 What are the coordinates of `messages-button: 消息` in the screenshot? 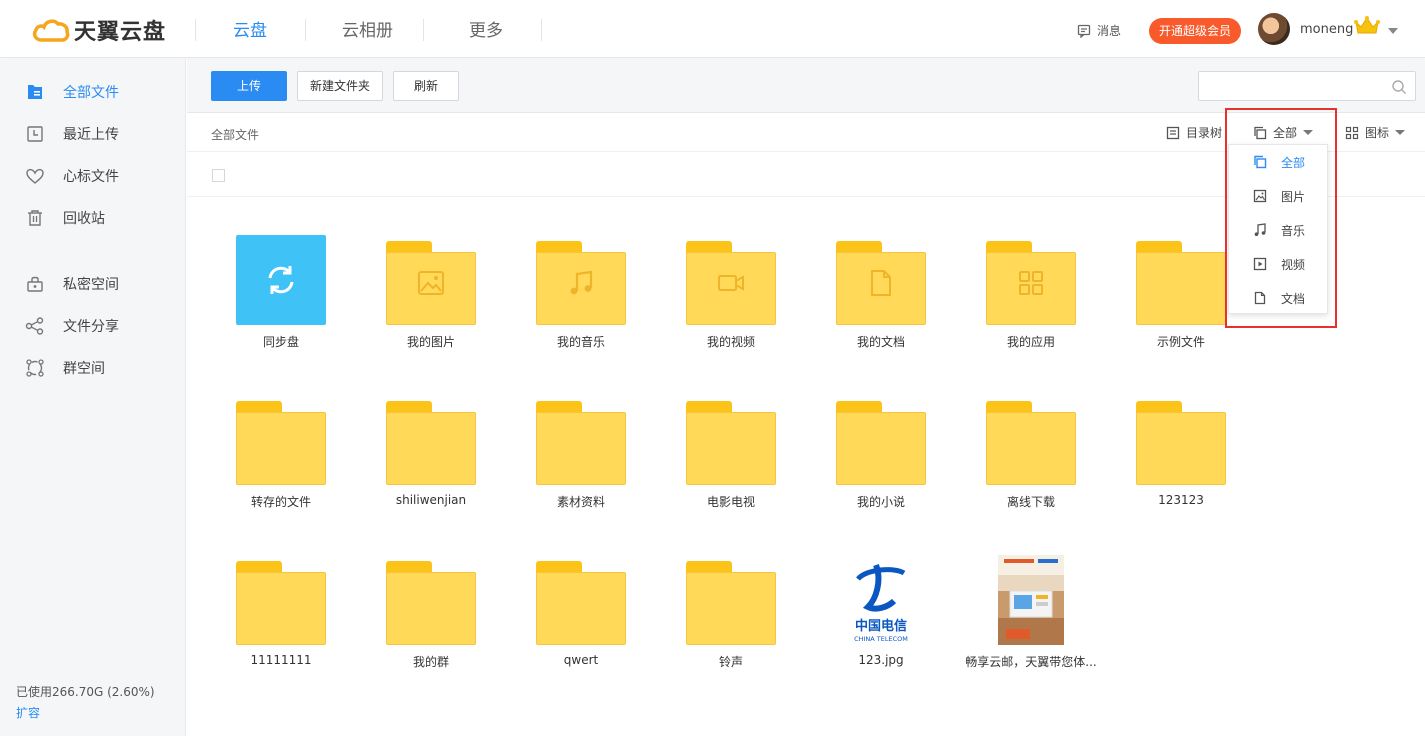 It's located at (1099, 30).